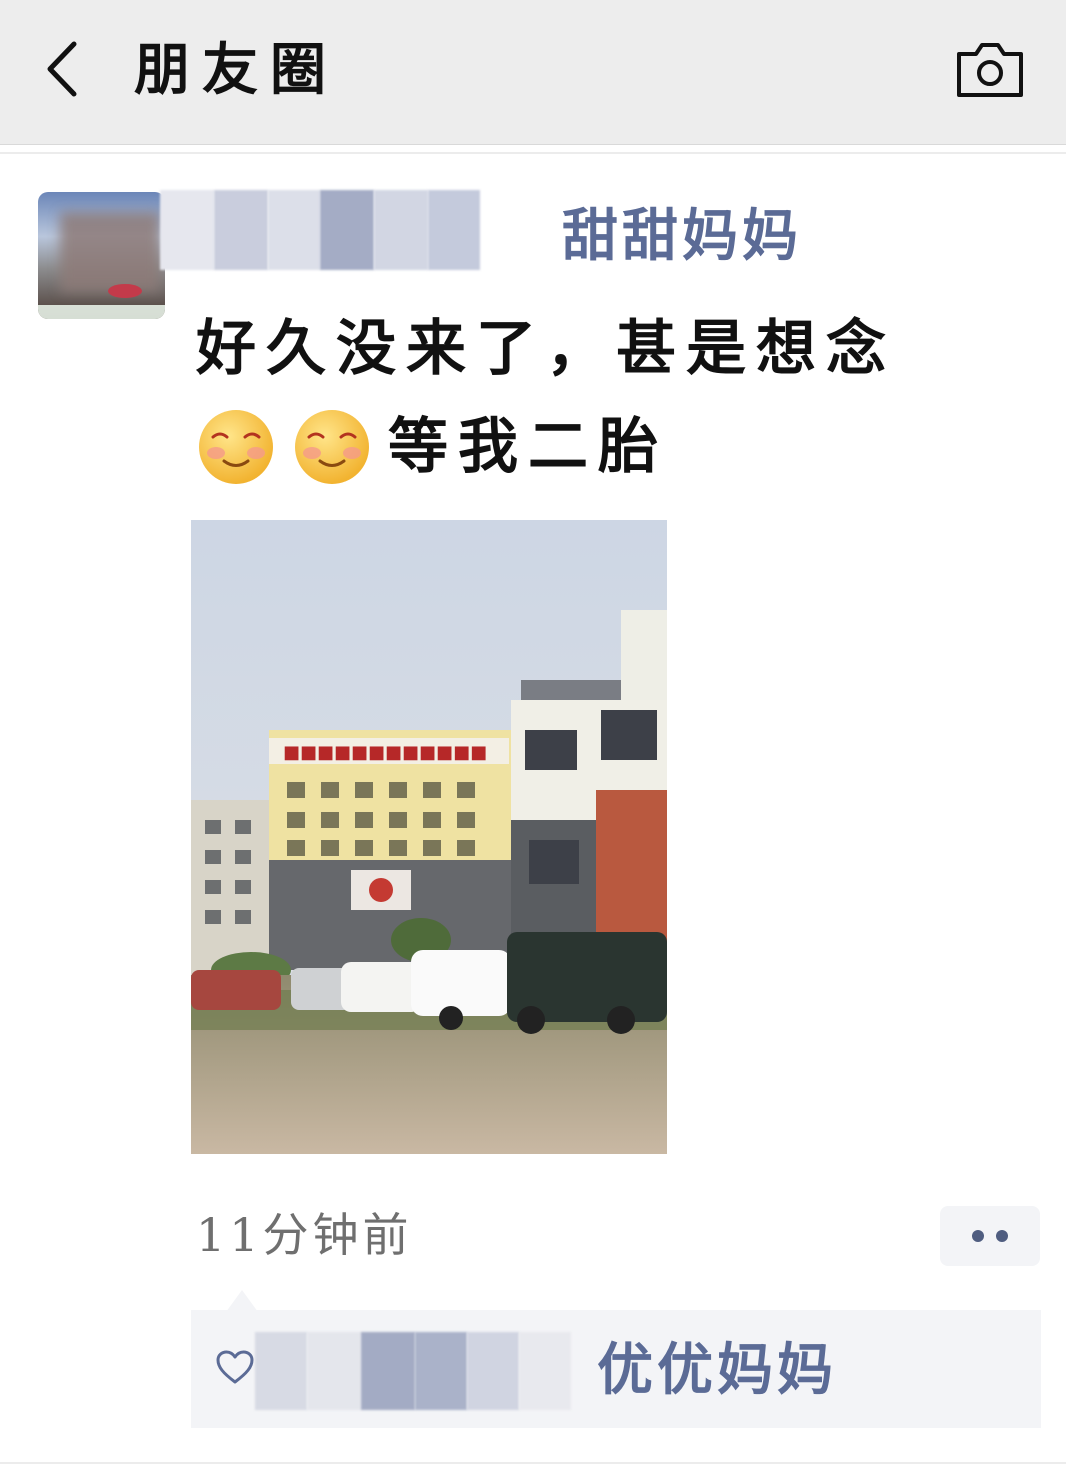 The height and width of the screenshot is (1472, 1066). Describe the element at coordinates (546, 349) in the screenshot. I see `post-text-line1: 好久没来了，甚是想念` at that location.